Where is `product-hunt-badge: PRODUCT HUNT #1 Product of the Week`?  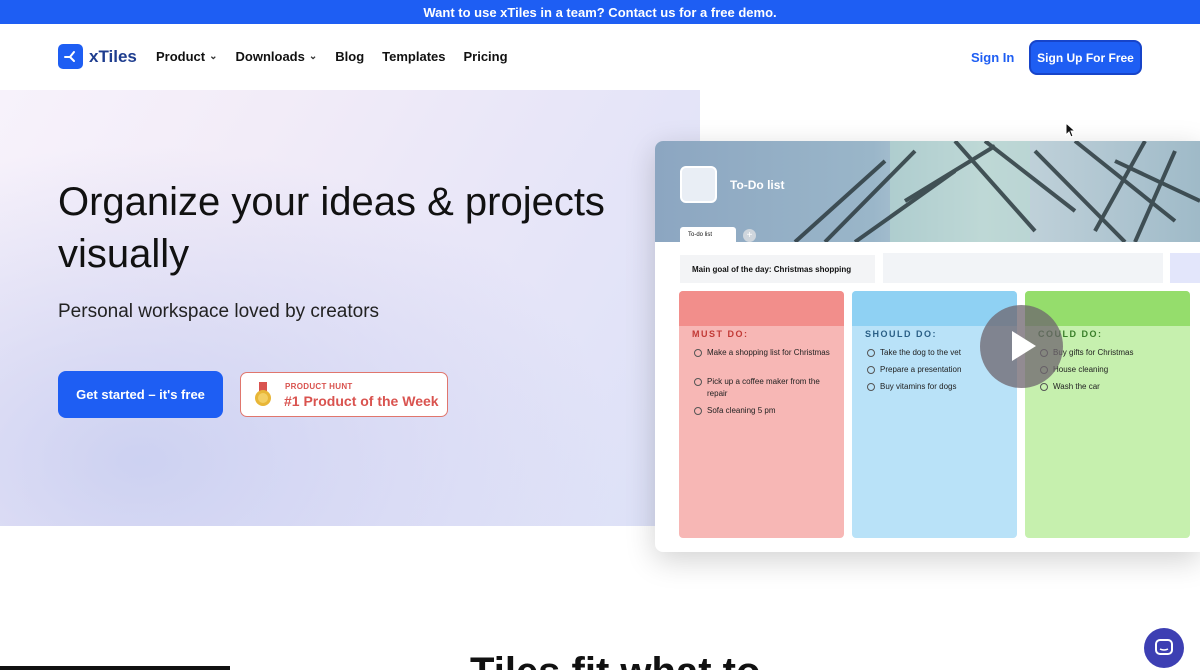
product-hunt-badge: PRODUCT HUNT #1 Product of the Week is located at coordinates (344, 394).